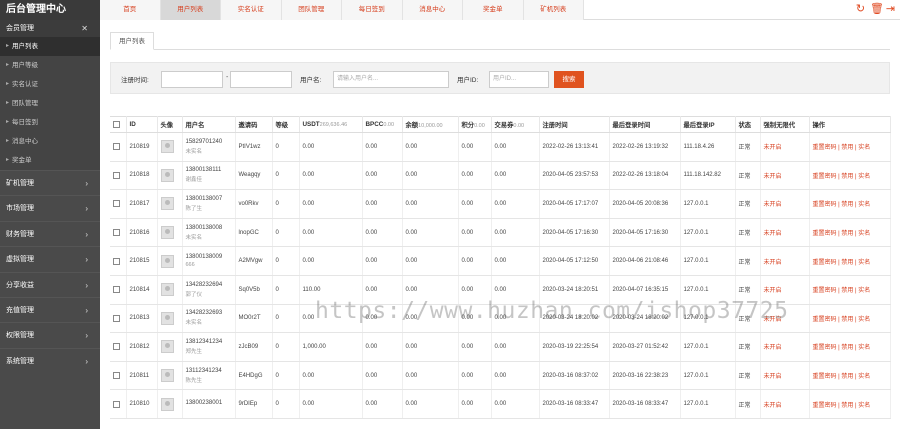  I want to click on cell-phone: 13800138007, so click(204, 198).